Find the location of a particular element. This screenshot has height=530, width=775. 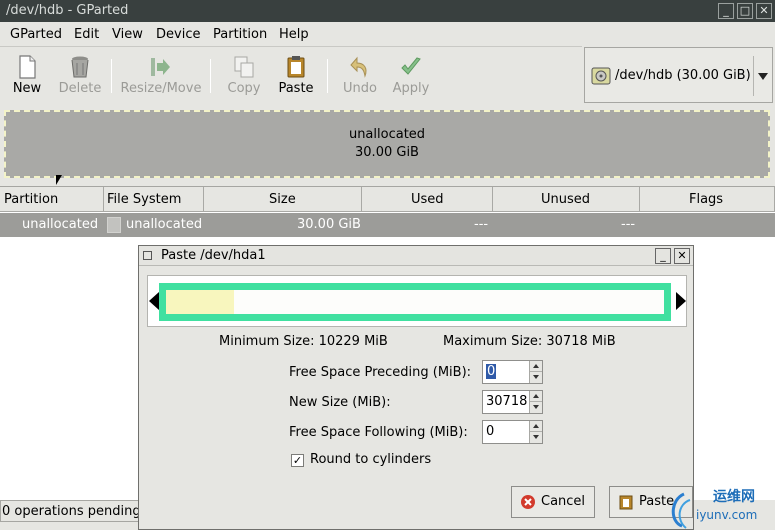

column-header-partition: Partition is located at coordinates (52, 199).